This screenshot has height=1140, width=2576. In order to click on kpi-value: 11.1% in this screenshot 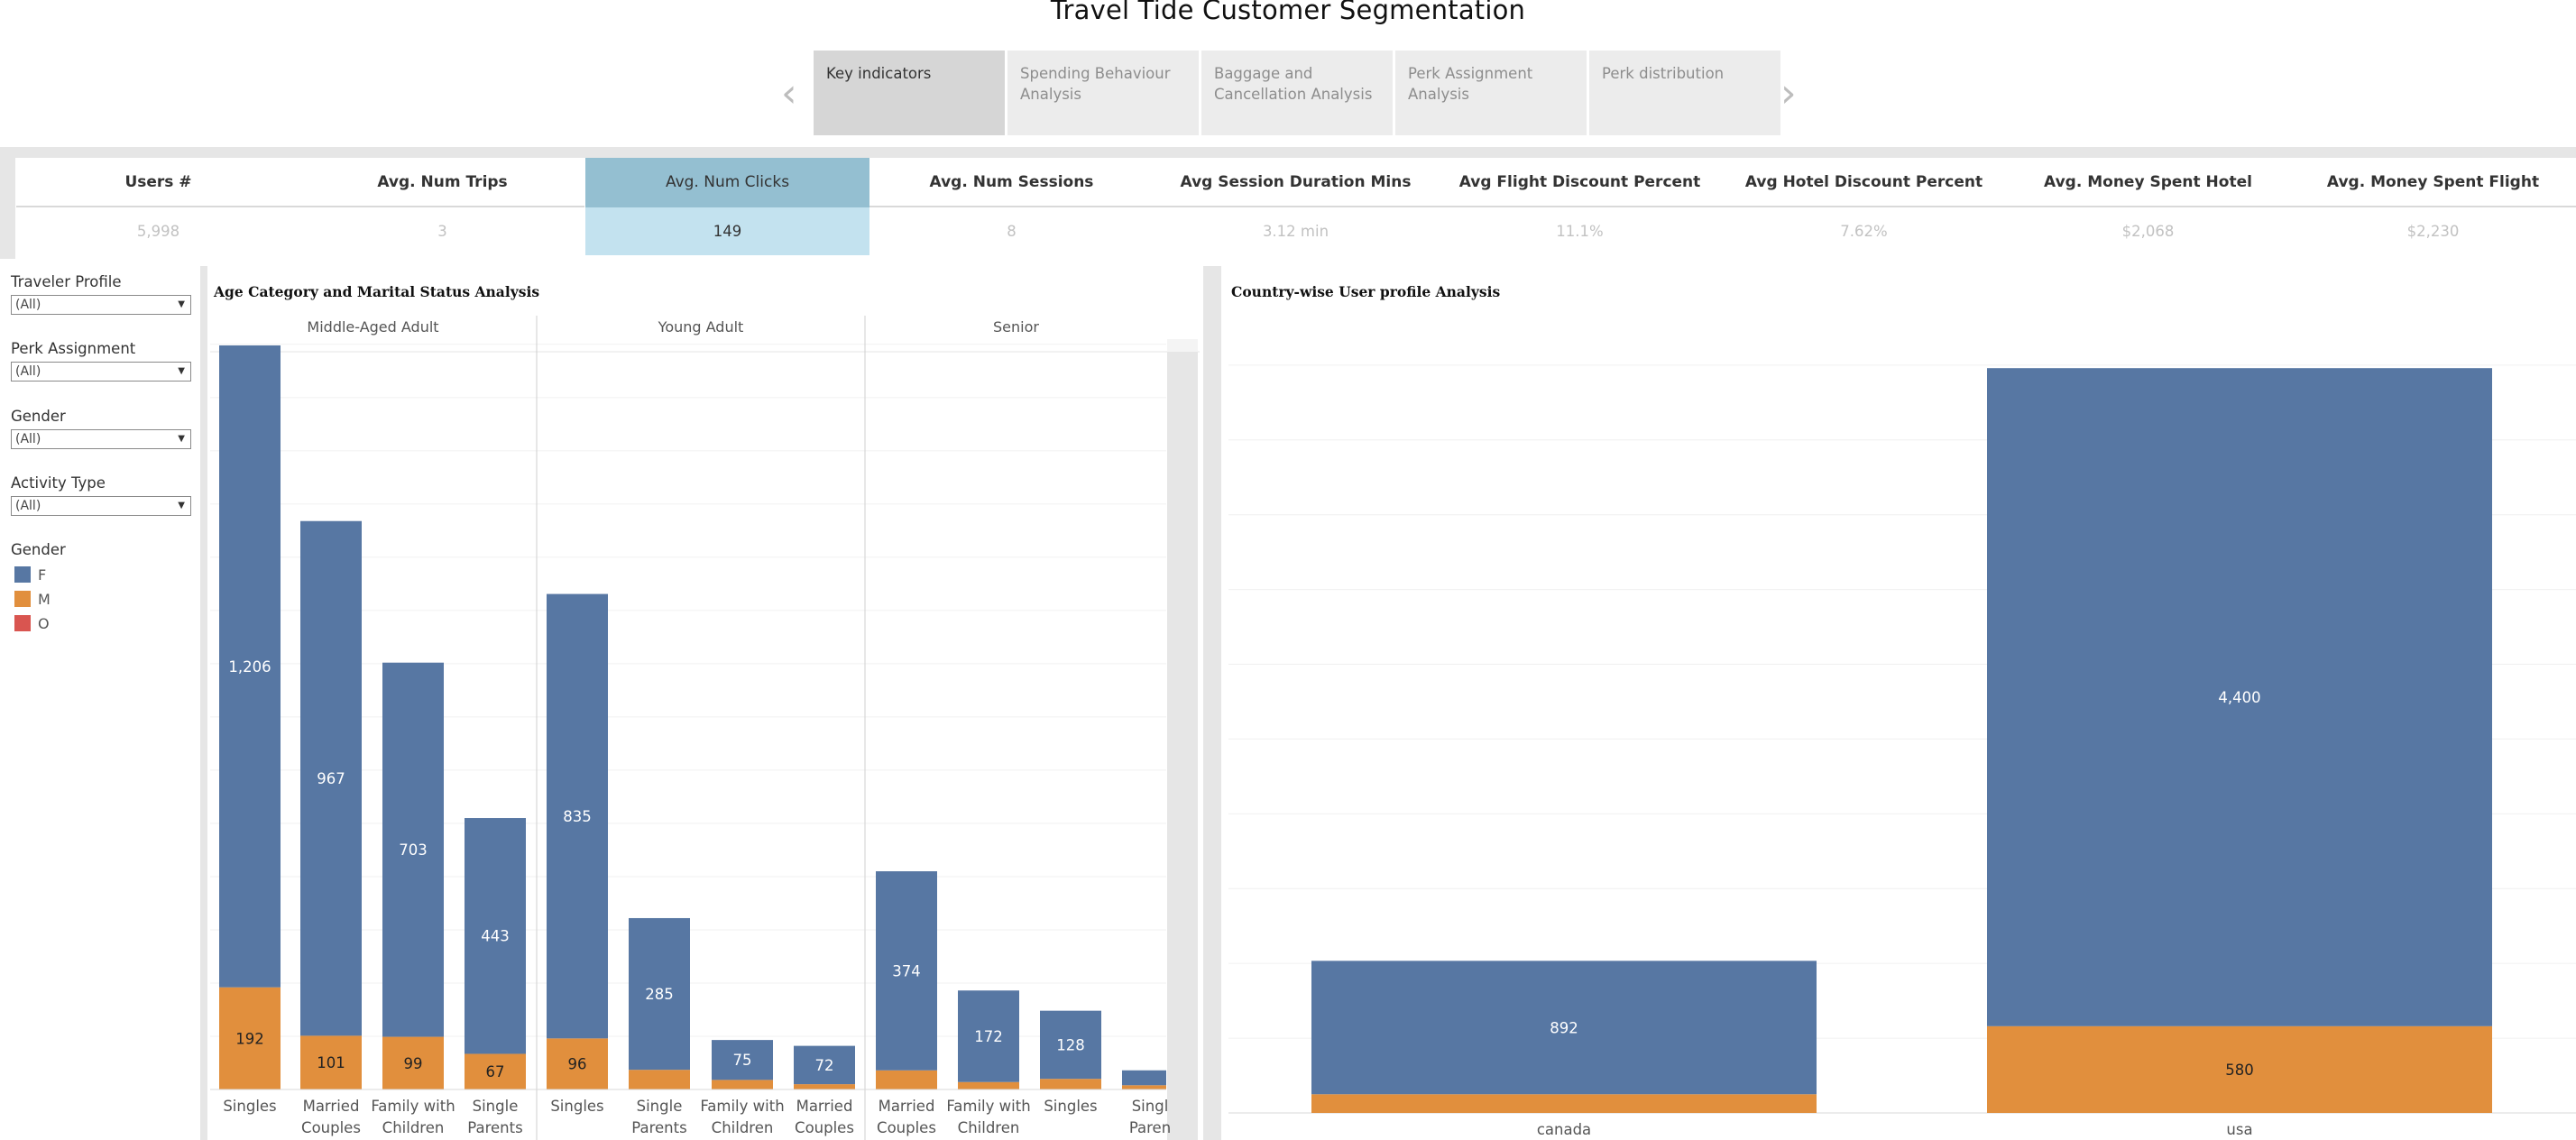, I will do `click(1580, 231)`.